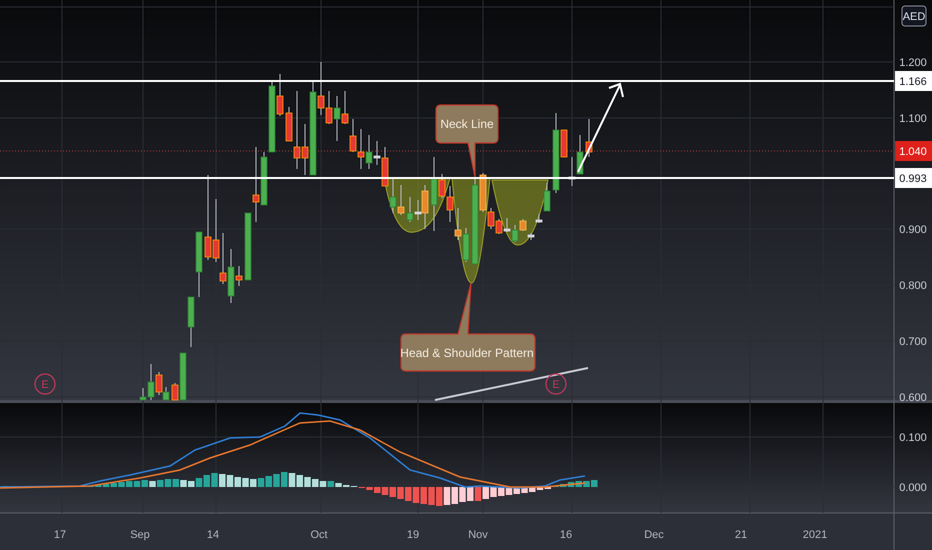  Describe the element at coordinates (140, 535) in the screenshot. I see `date-label: Sep` at that location.